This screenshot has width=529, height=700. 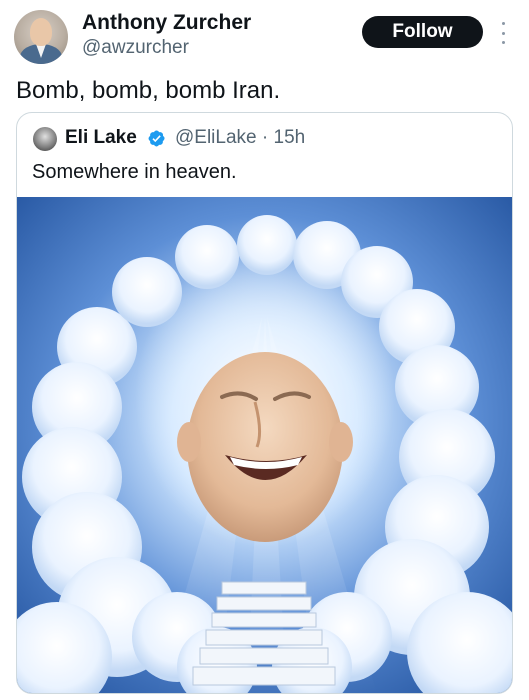 I want to click on quote-author-handle: @EliLake, so click(x=216, y=137).